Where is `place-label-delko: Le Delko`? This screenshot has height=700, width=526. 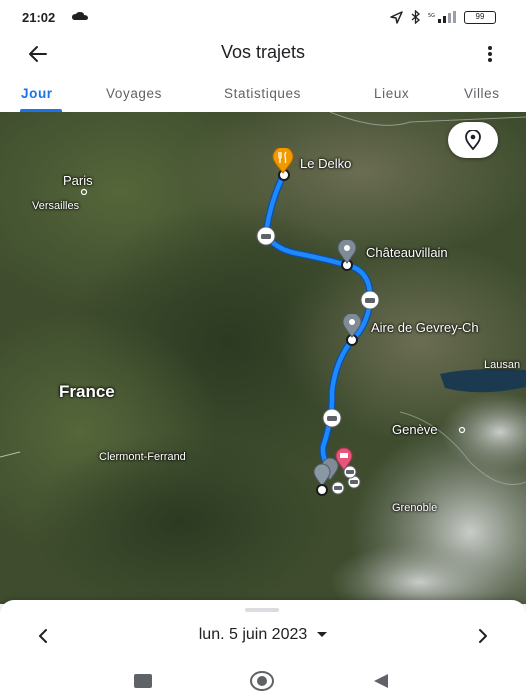 place-label-delko: Le Delko is located at coordinates (325, 163).